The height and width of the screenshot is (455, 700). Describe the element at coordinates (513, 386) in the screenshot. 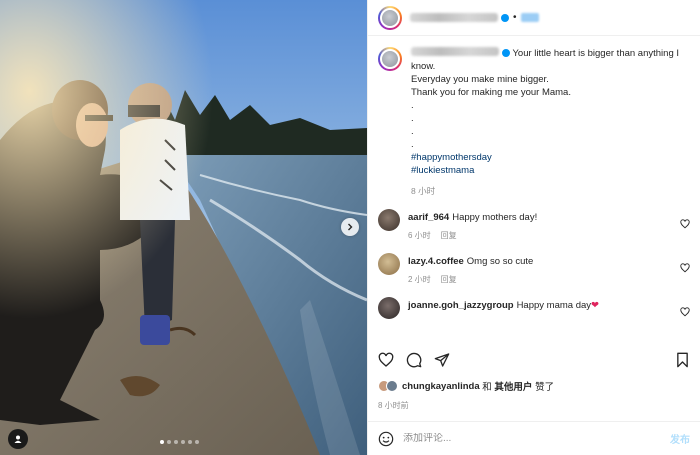

I see `likes-others-link: 其他用户` at that location.